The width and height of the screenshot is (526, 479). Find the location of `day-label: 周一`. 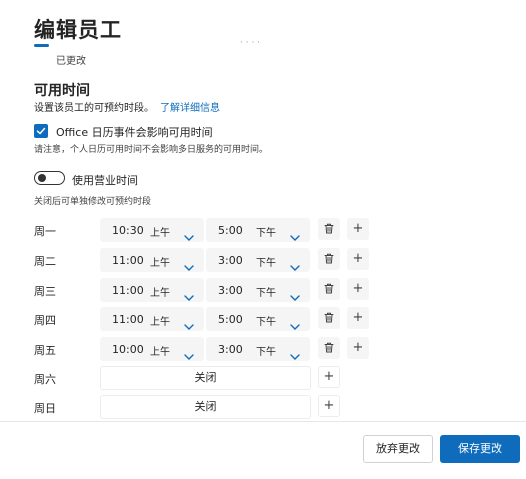

day-label: 周一 is located at coordinates (45, 231).